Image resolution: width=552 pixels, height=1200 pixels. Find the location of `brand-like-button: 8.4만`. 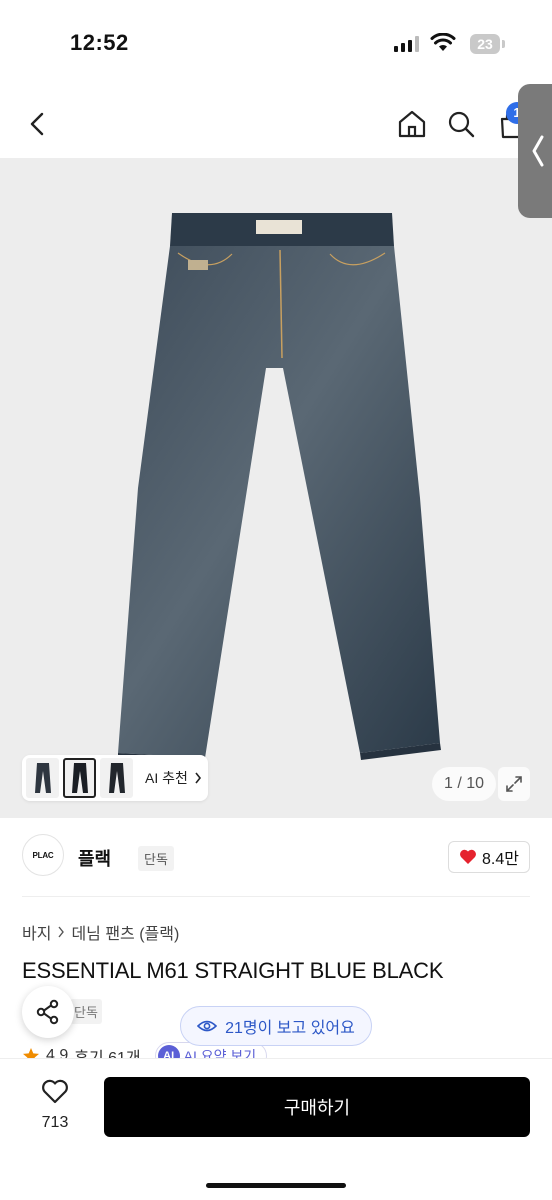

brand-like-button: 8.4만 is located at coordinates (489, 857).